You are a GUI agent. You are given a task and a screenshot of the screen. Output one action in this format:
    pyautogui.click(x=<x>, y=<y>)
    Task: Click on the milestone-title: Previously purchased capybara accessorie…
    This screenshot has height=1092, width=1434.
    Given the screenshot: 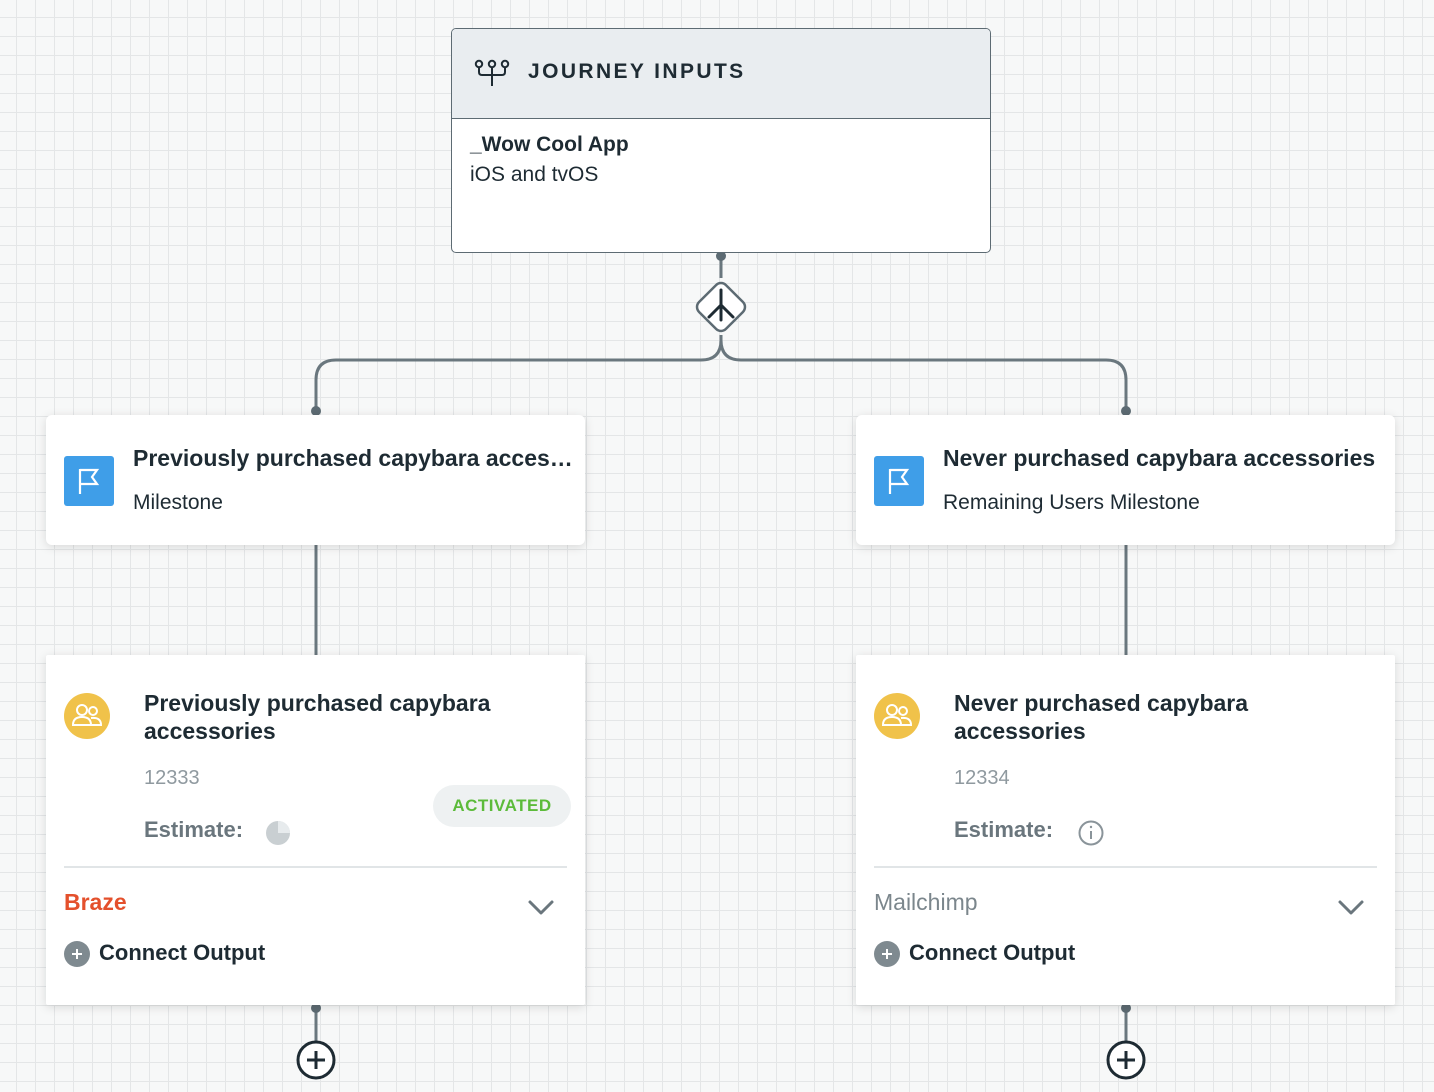 What is the action you would take?
    pyautogui.click(x=356, y=458)
    